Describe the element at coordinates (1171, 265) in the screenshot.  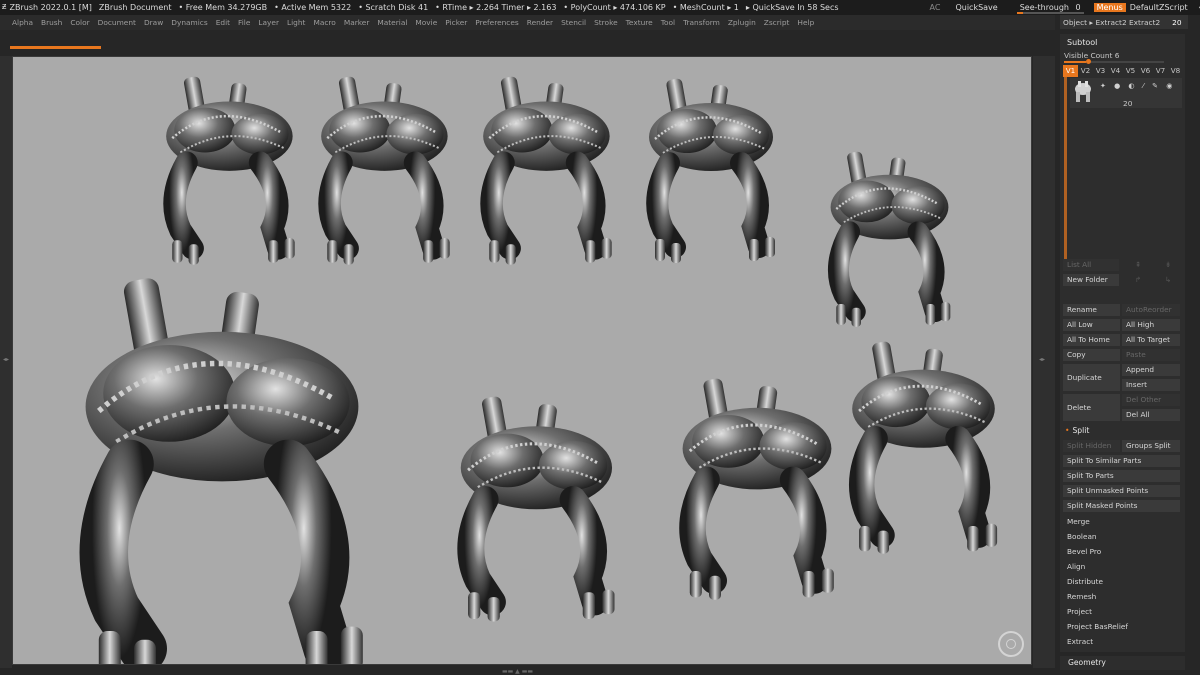
I see `arrow-down-icon: ⇟` at that location.